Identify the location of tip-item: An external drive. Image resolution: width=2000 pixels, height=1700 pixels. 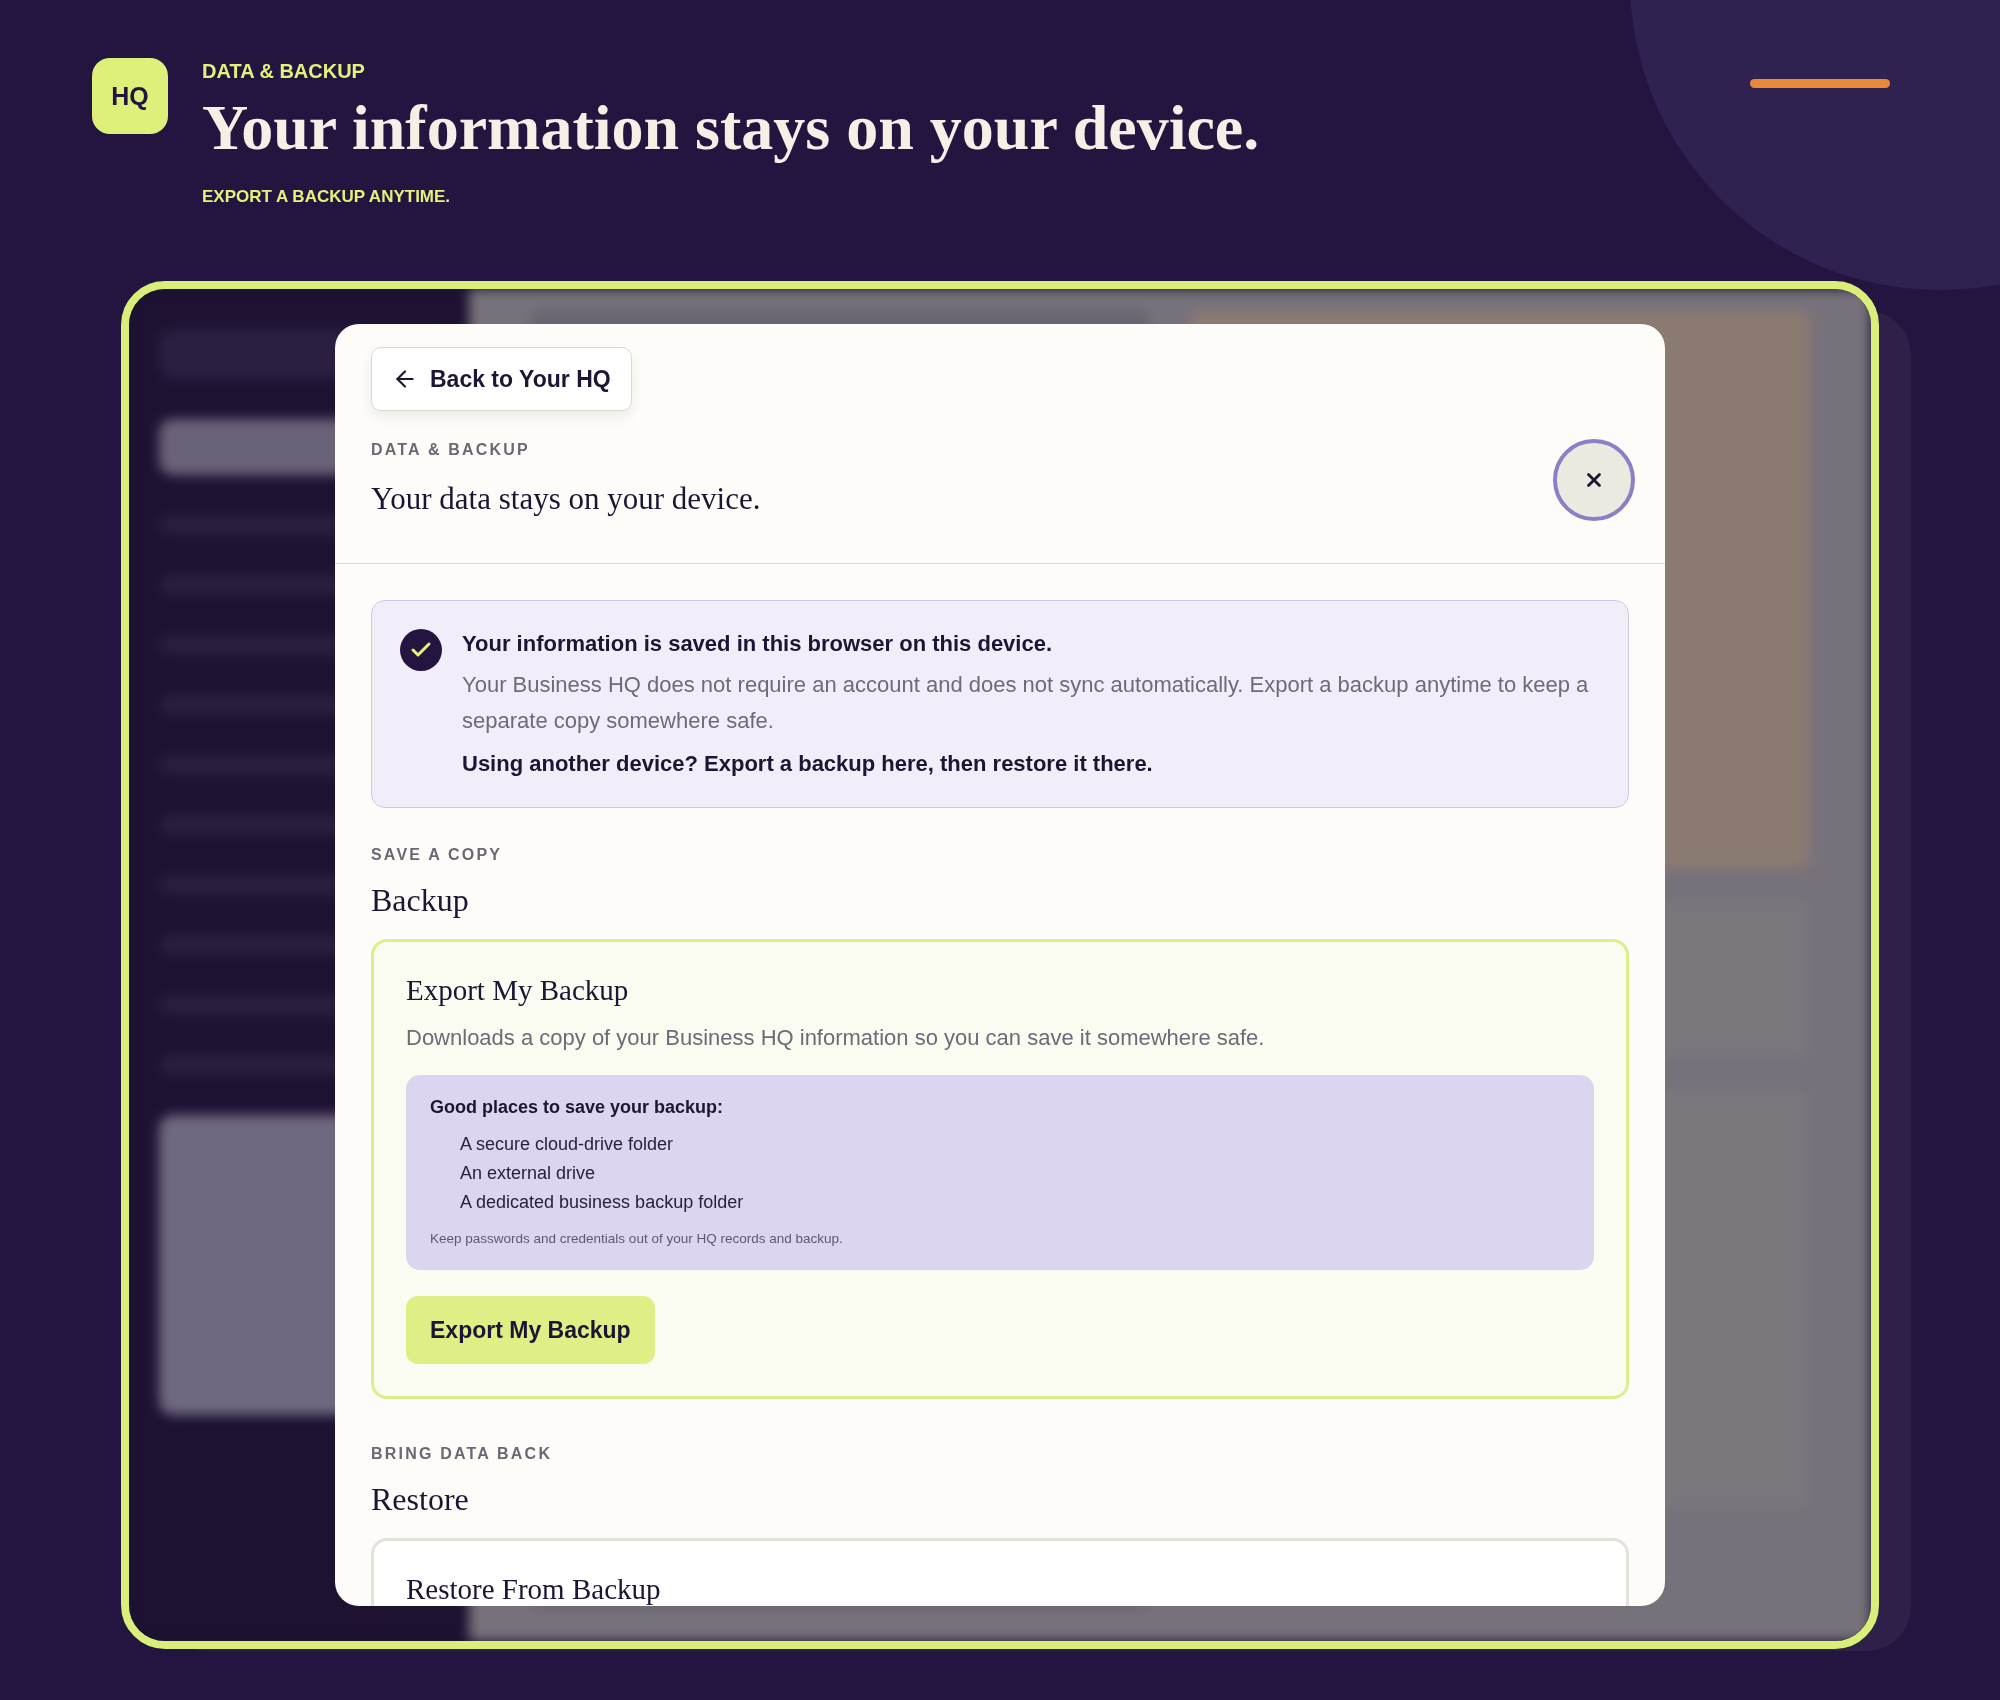
(528, 1173).